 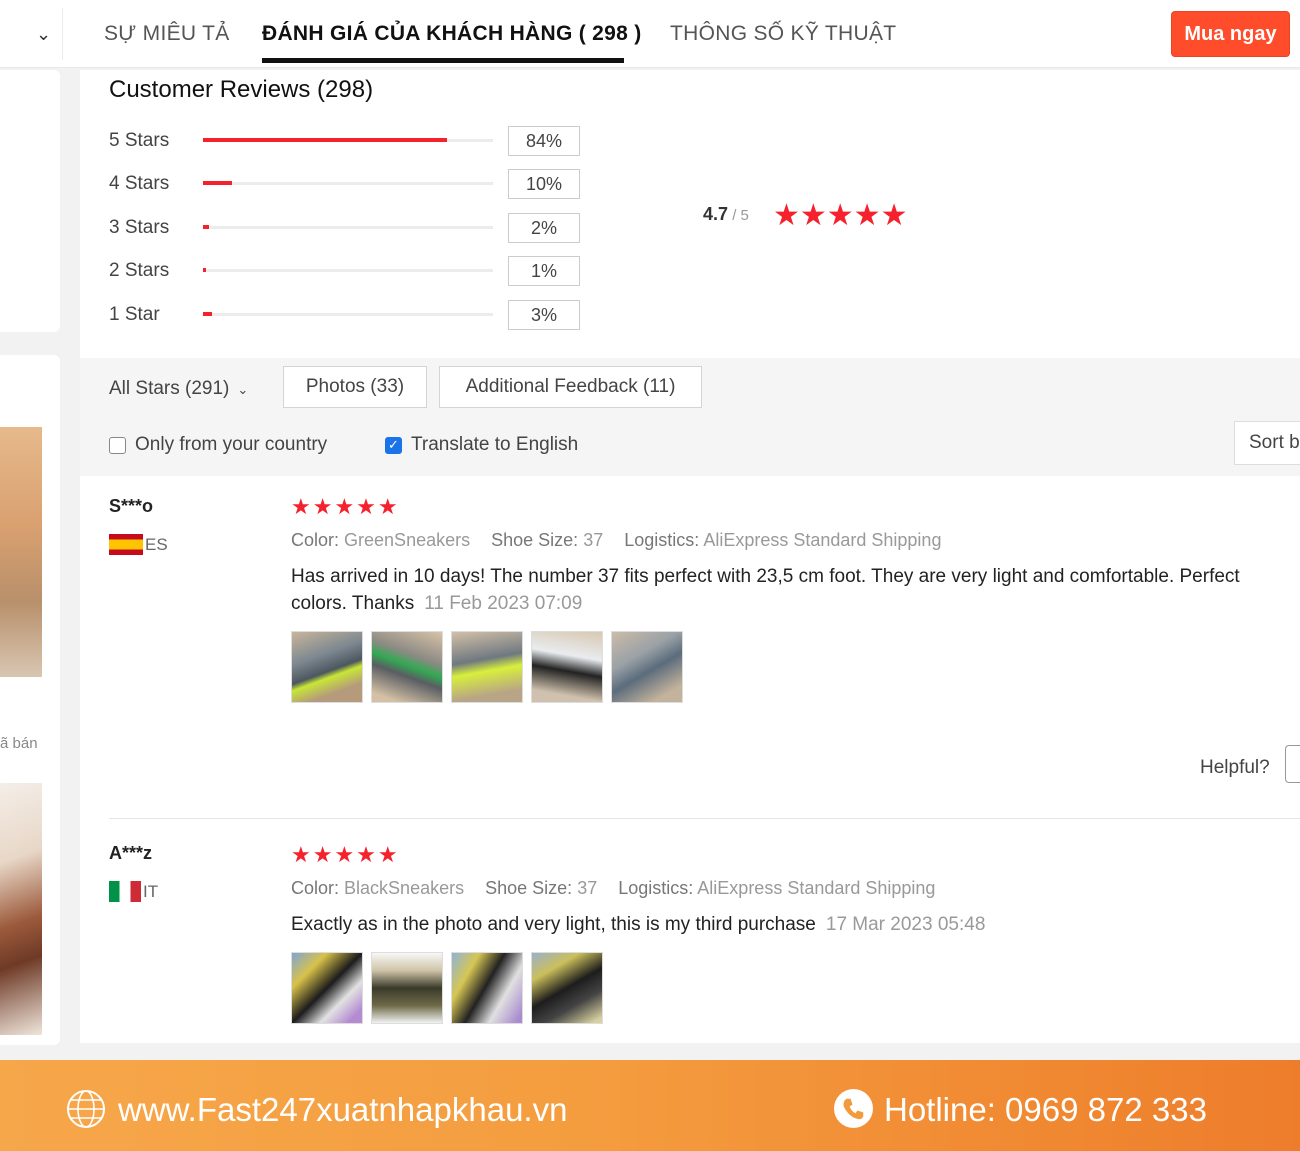 What do you see at coordinates (704, 818) in the screenshot?
I see `review-divider` at bounding box center [704, 818].